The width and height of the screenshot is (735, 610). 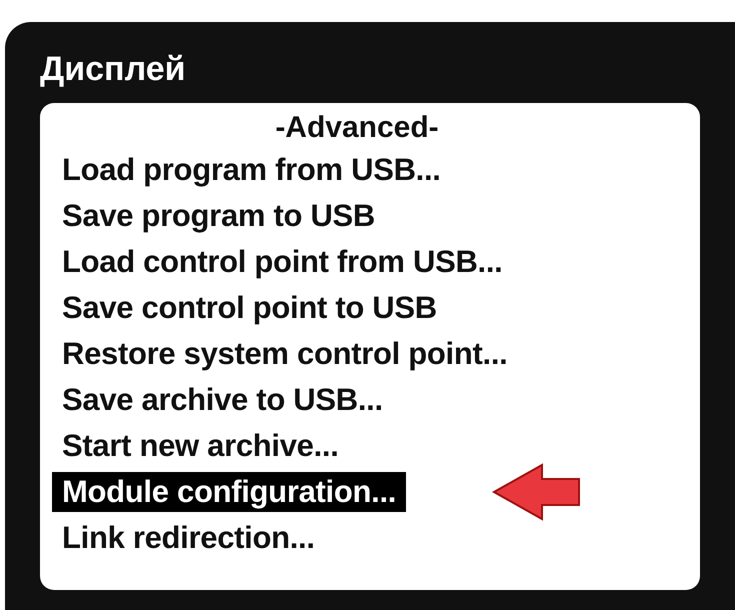 I want to click on menu-heading: -Advanced-, so click(x=357, y=128).